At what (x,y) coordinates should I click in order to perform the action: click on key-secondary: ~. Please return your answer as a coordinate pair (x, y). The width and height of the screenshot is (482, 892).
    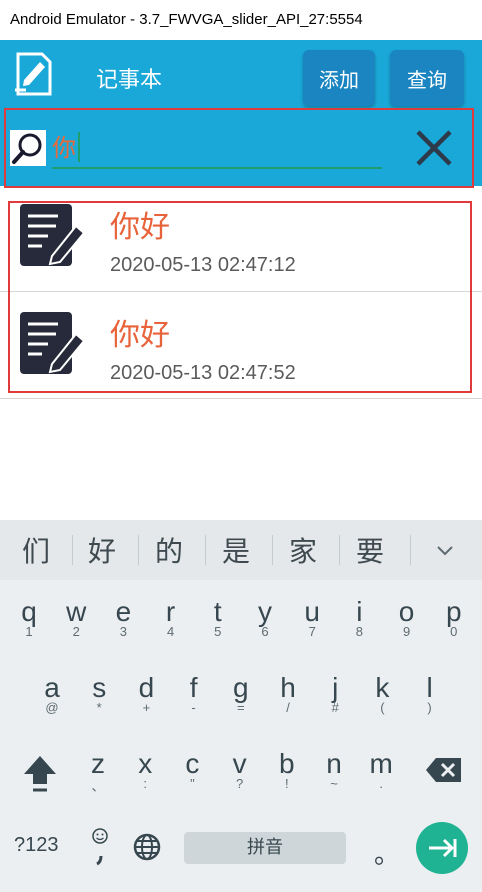
    Looking at the image, I should click on (334, 783).